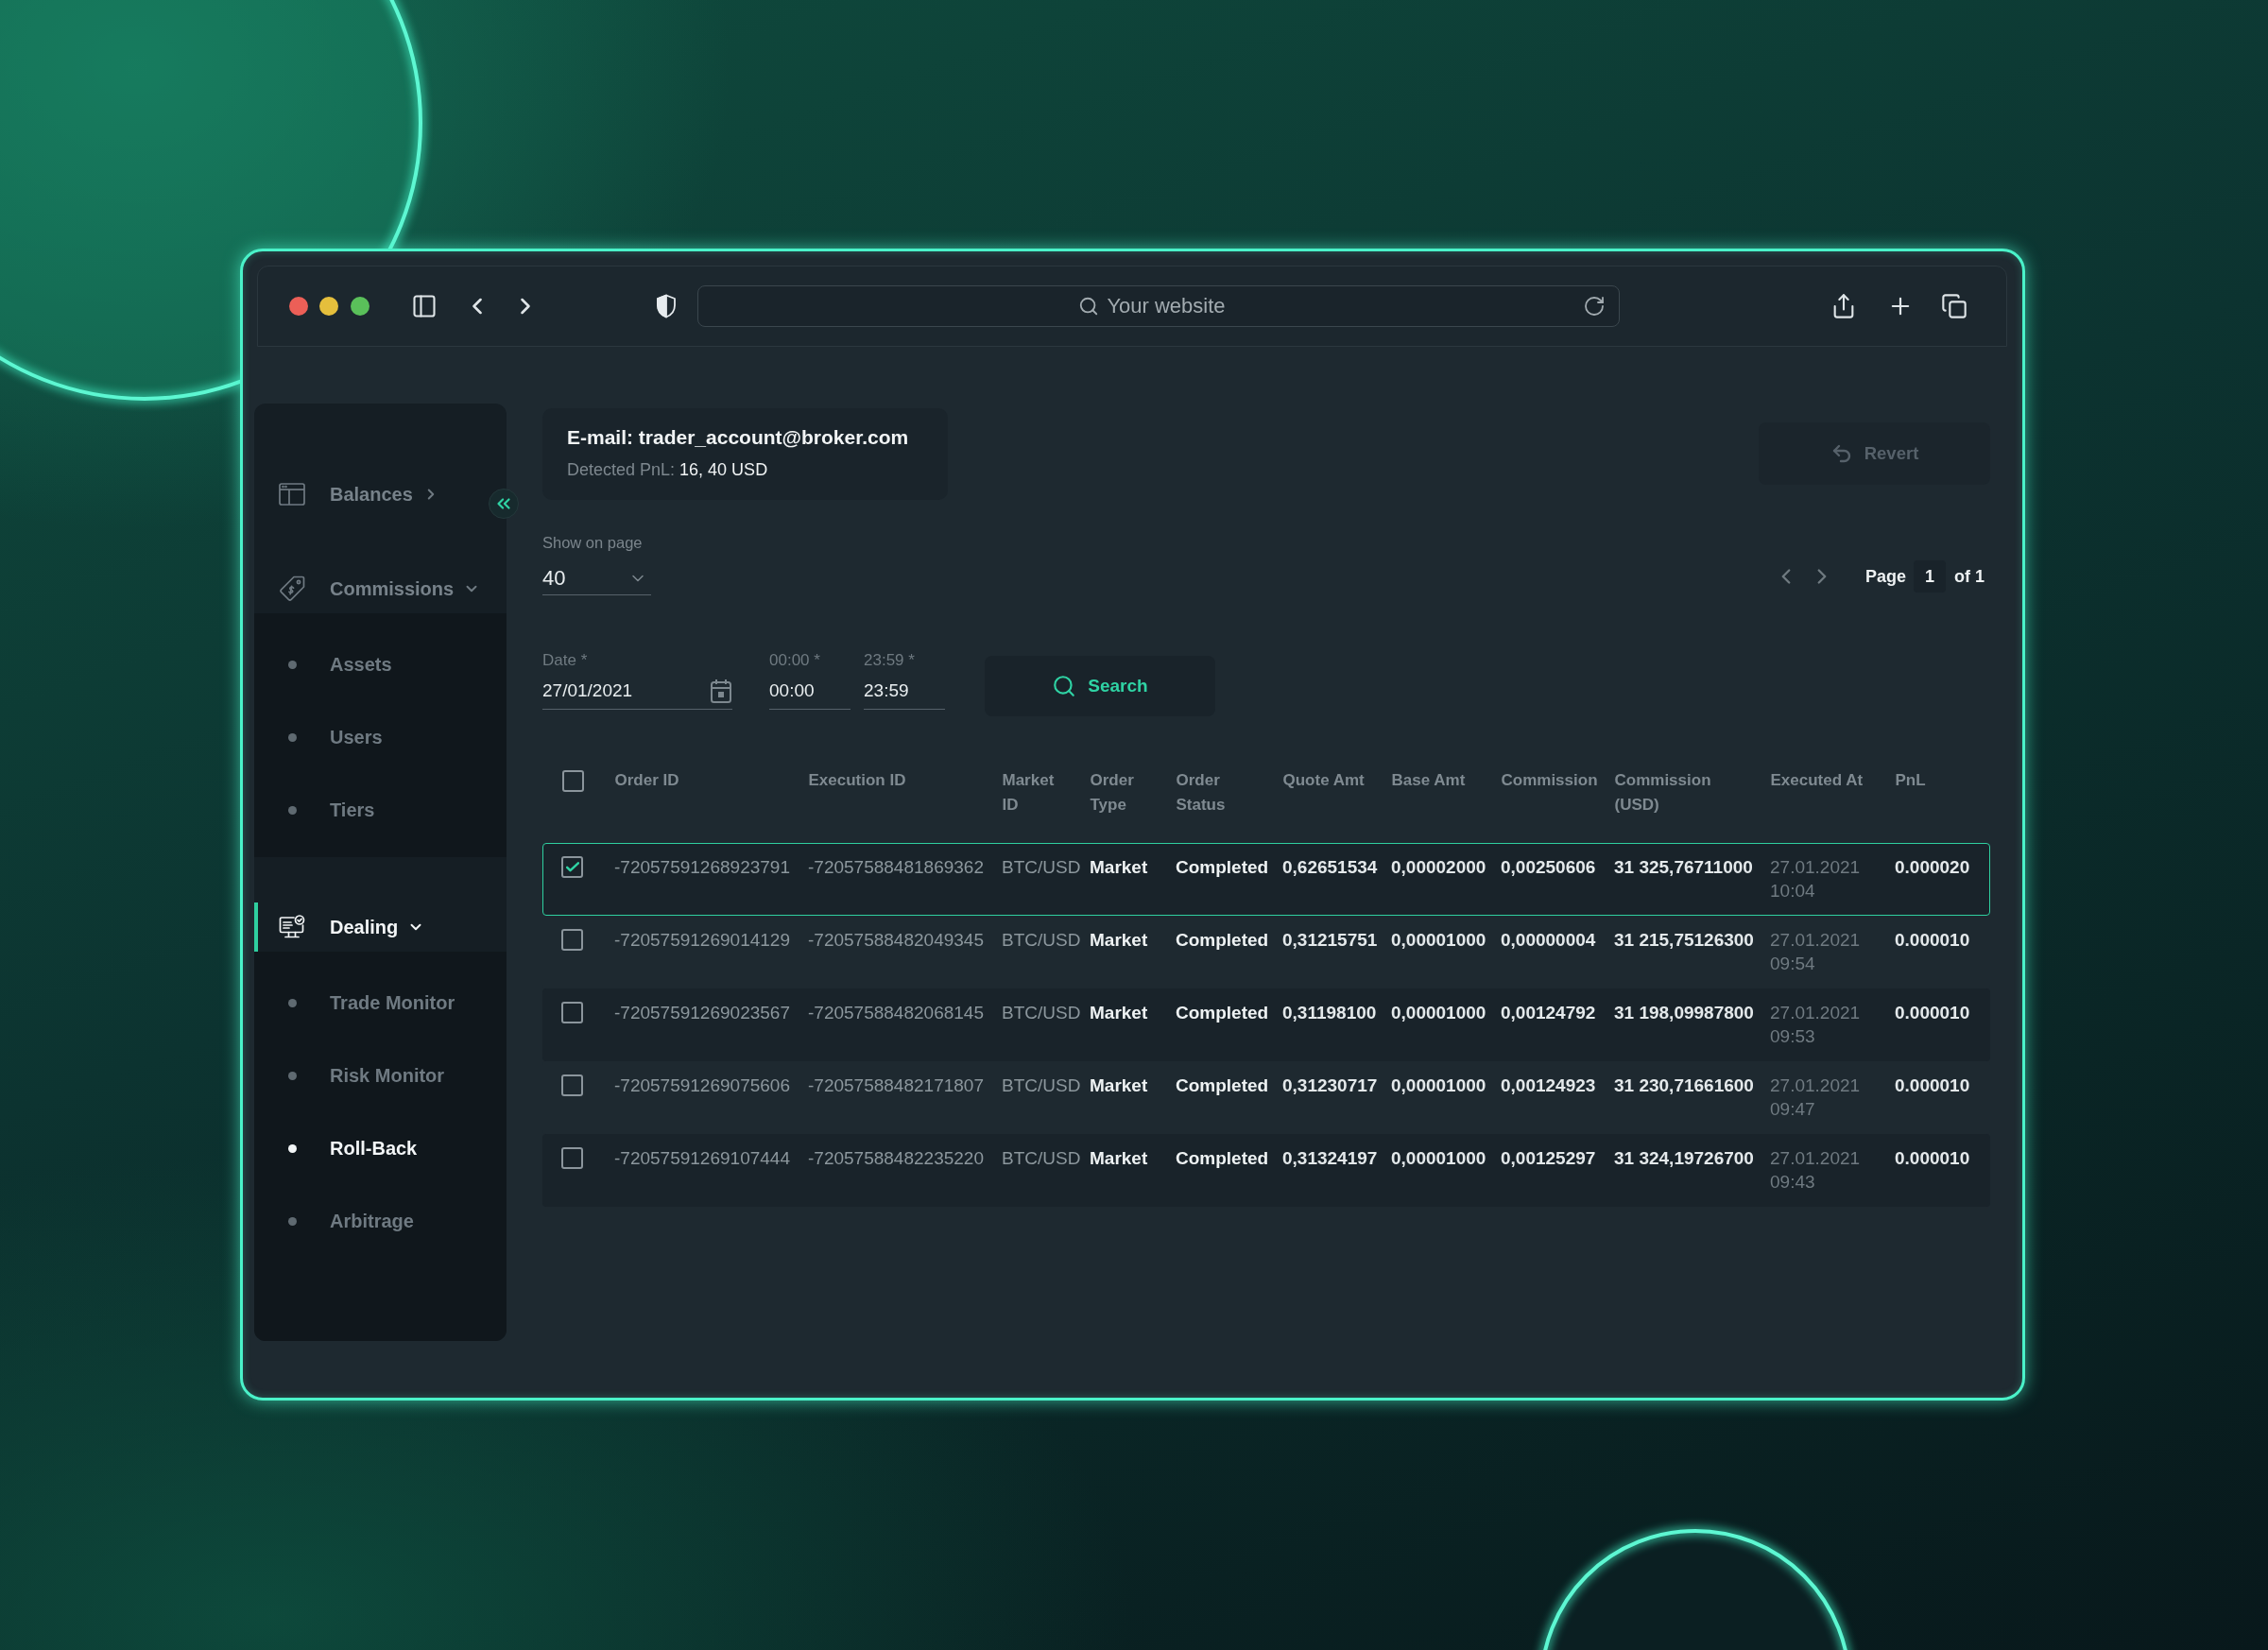  Describe the element at coordinates (424, 306) in the screenshot. I see `sidebar-toggle-icon` at that location.